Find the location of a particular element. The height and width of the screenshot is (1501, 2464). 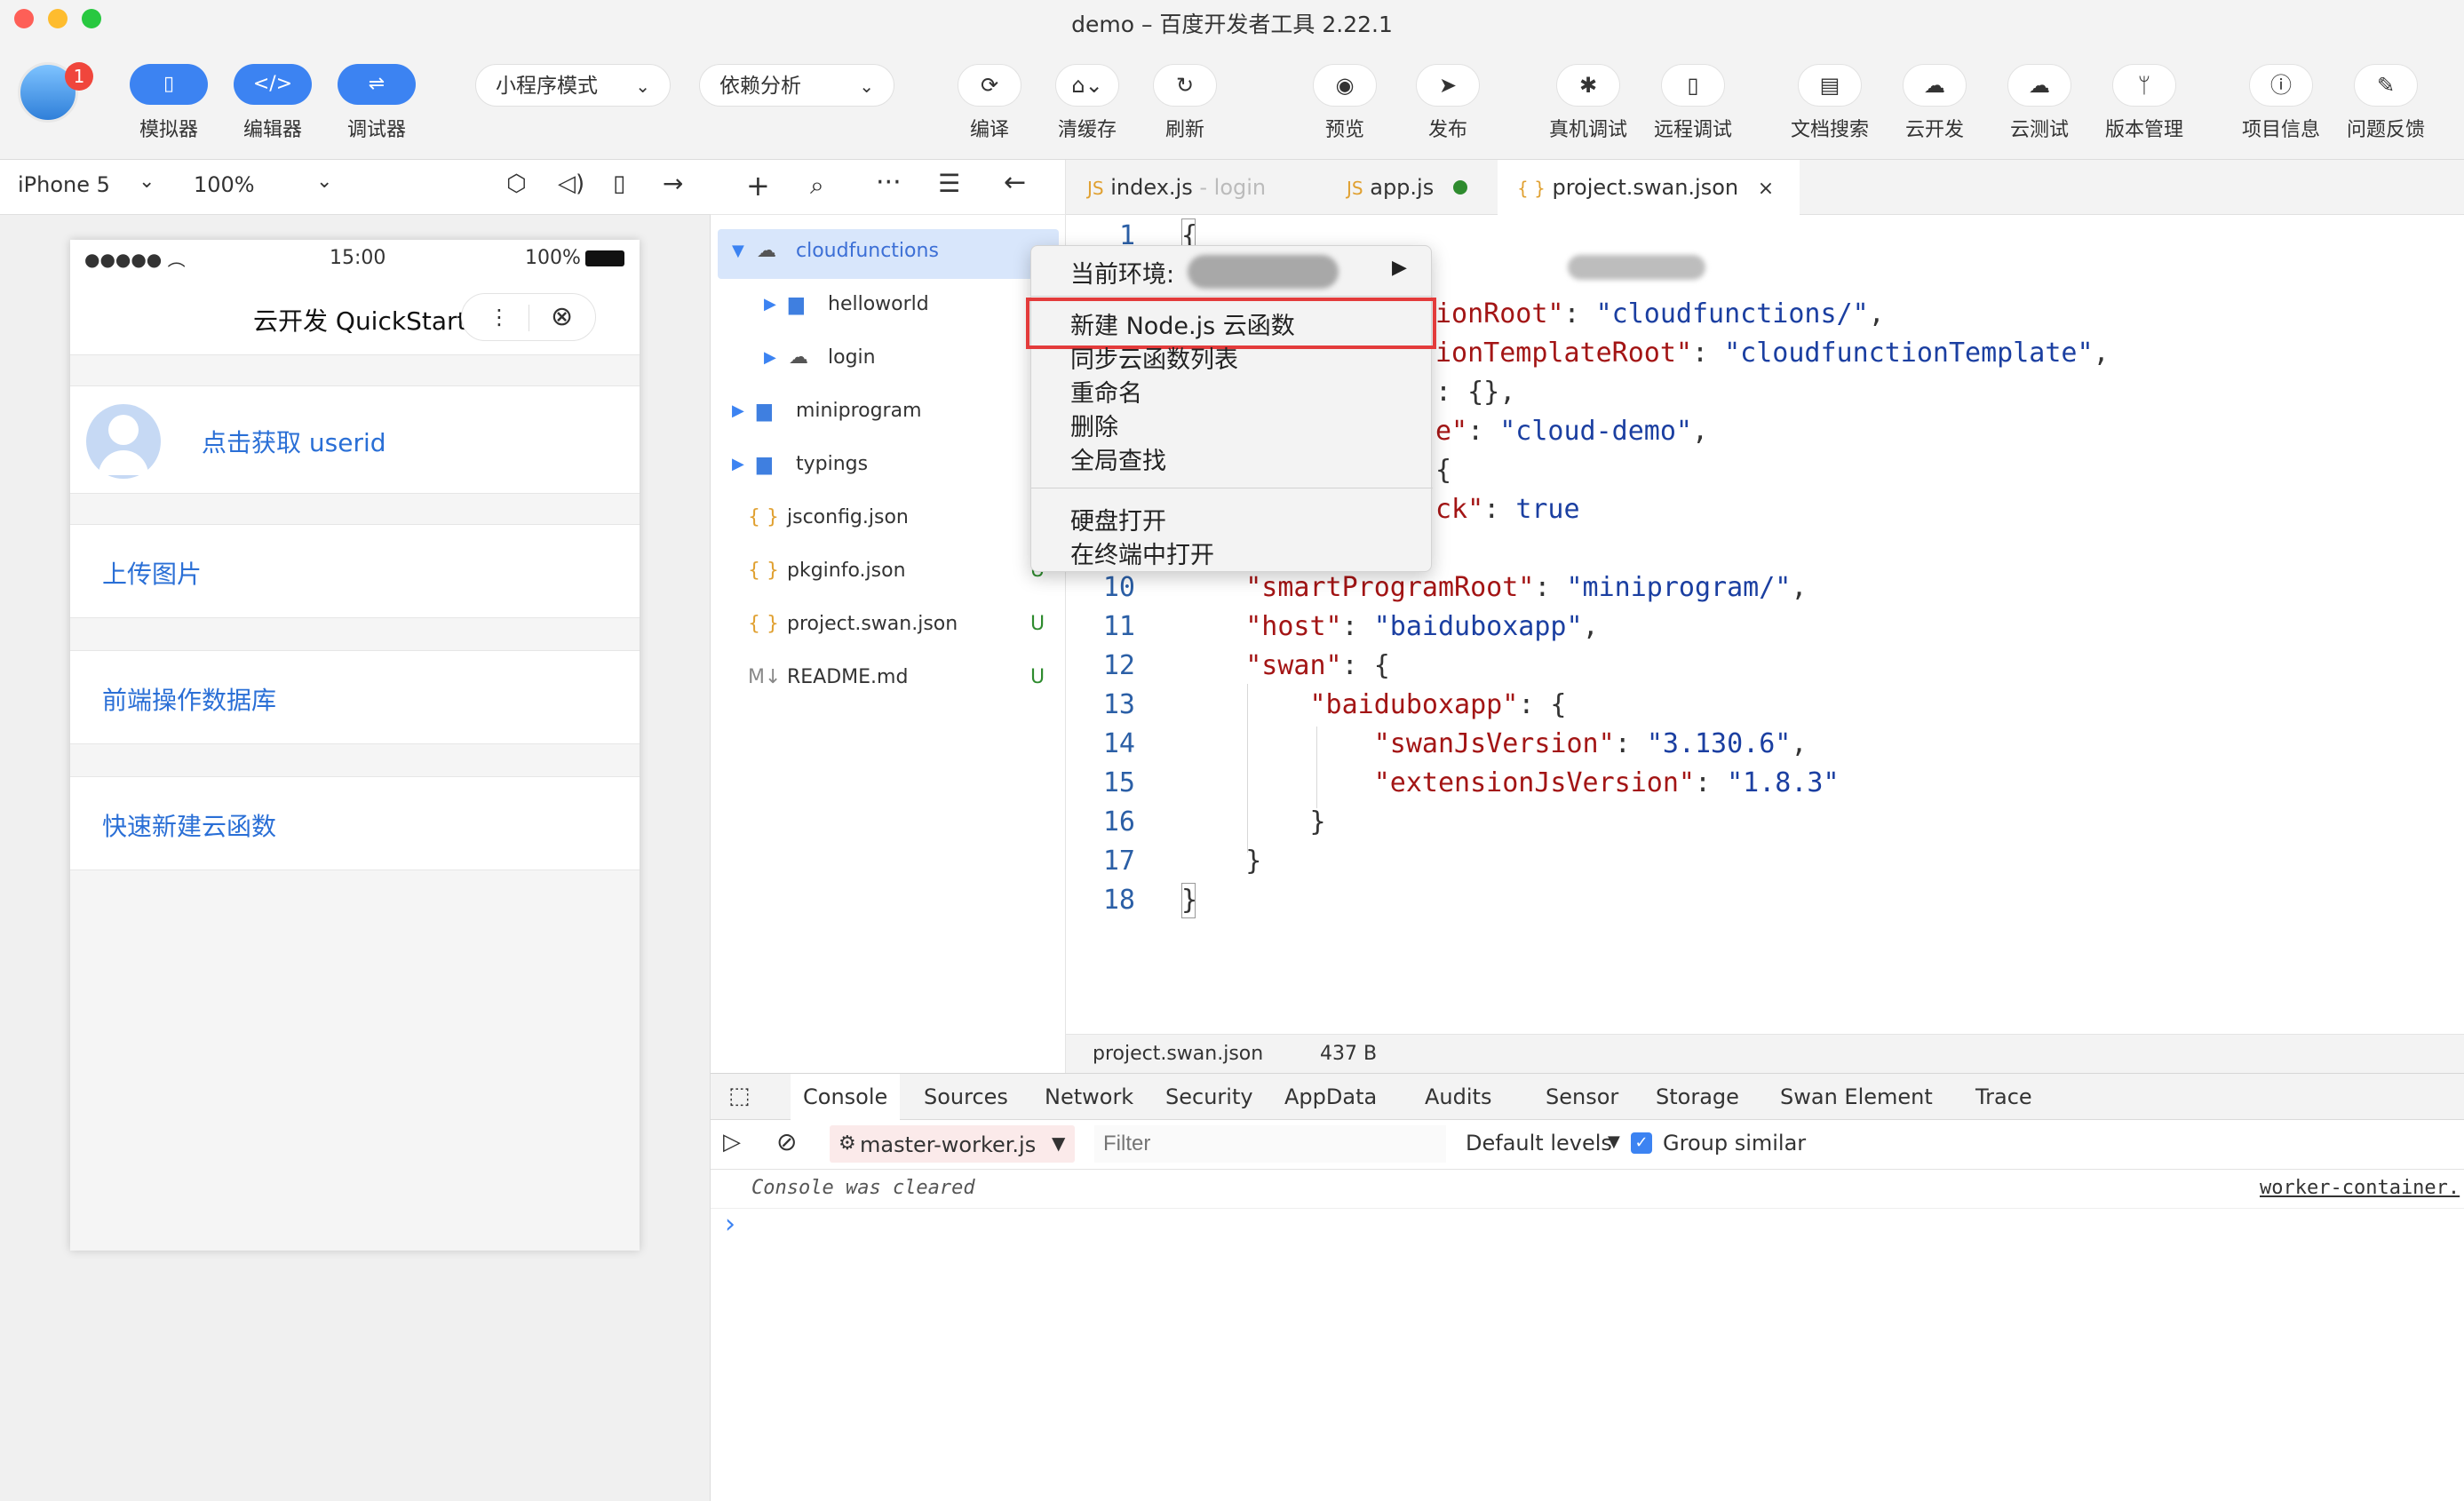

devtools-tab-security: Security is located at coordinates (1209, 1097).